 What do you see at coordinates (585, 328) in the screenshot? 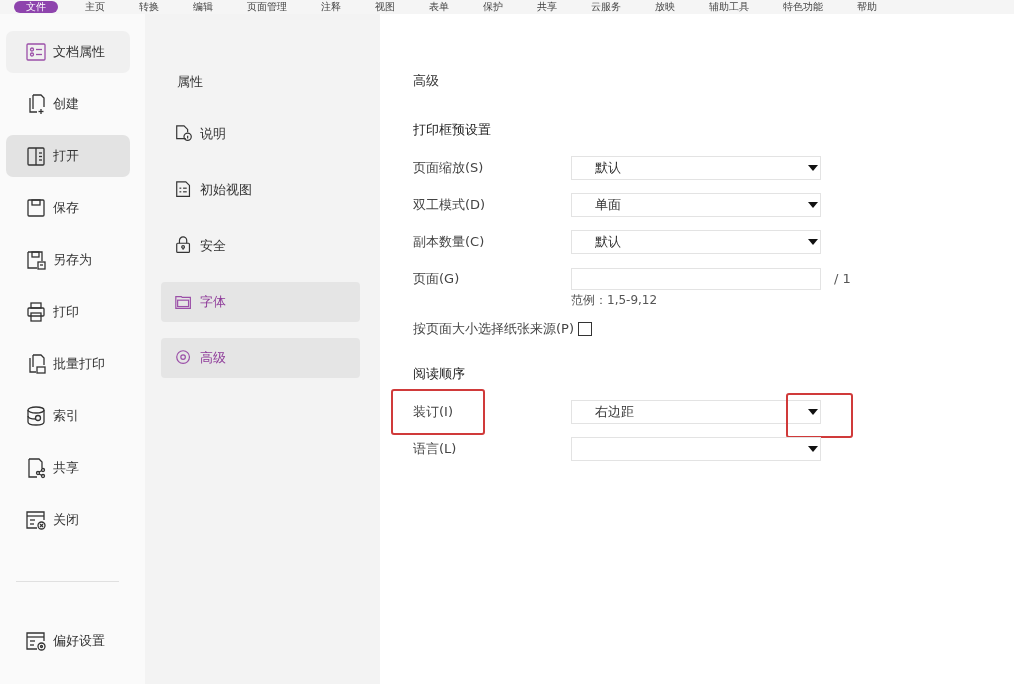
I see `checkbox` at bounding box center [585, 328].